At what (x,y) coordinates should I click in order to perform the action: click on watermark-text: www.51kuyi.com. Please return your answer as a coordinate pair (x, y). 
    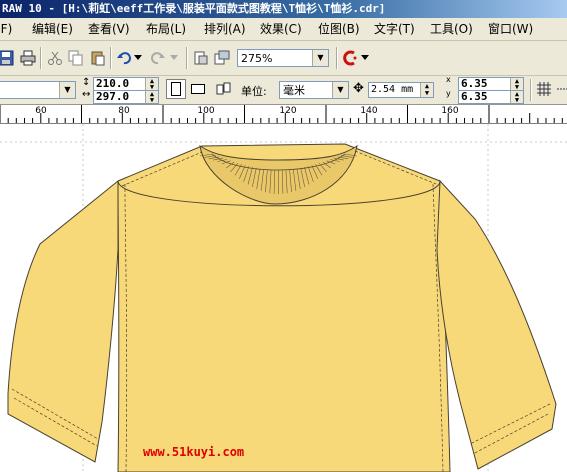
    Looking at the image, I should click on (194, 452).